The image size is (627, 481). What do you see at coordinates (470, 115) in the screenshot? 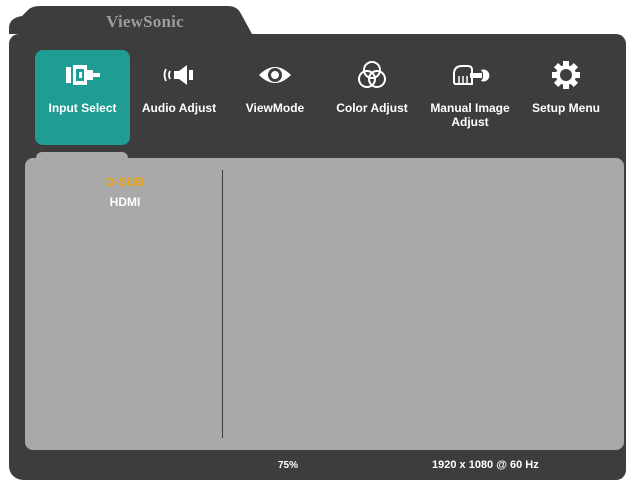
I see `menu-item-label: Manual Image Adjust` at bounding box center [470, 115].